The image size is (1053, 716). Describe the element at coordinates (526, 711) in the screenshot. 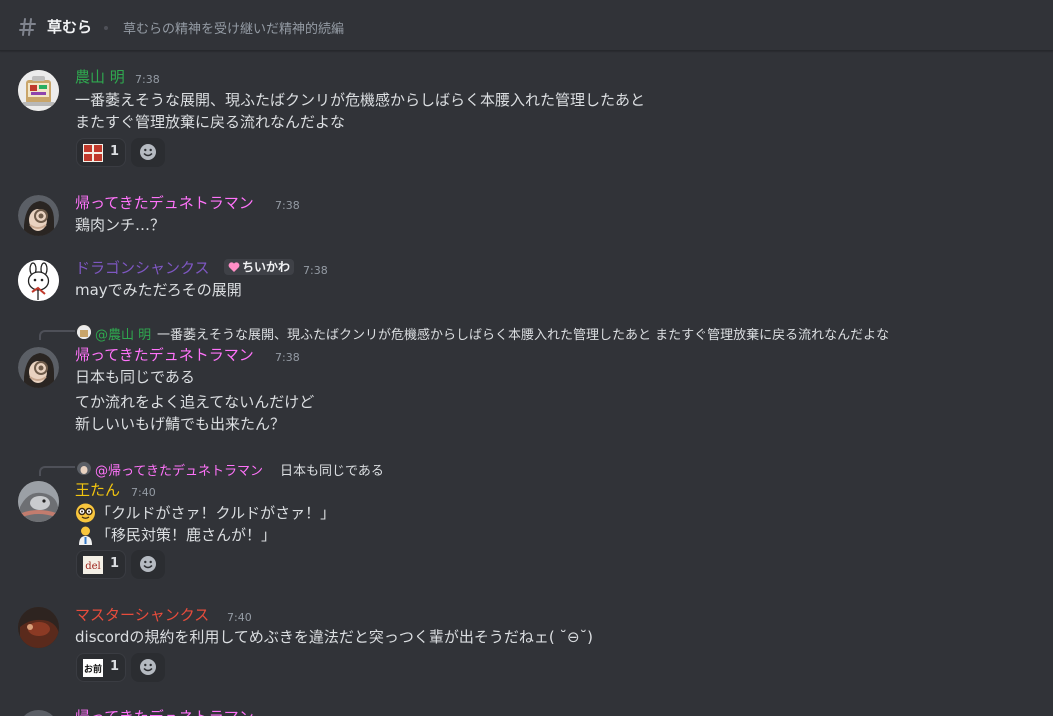

I see `message-item: 帰ってきたデュネトラマン` at that location.